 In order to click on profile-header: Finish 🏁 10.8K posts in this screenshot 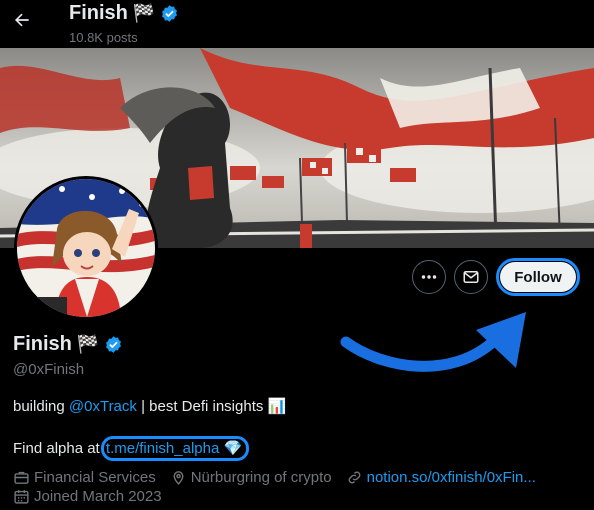, I will do `click(297, 24)`.